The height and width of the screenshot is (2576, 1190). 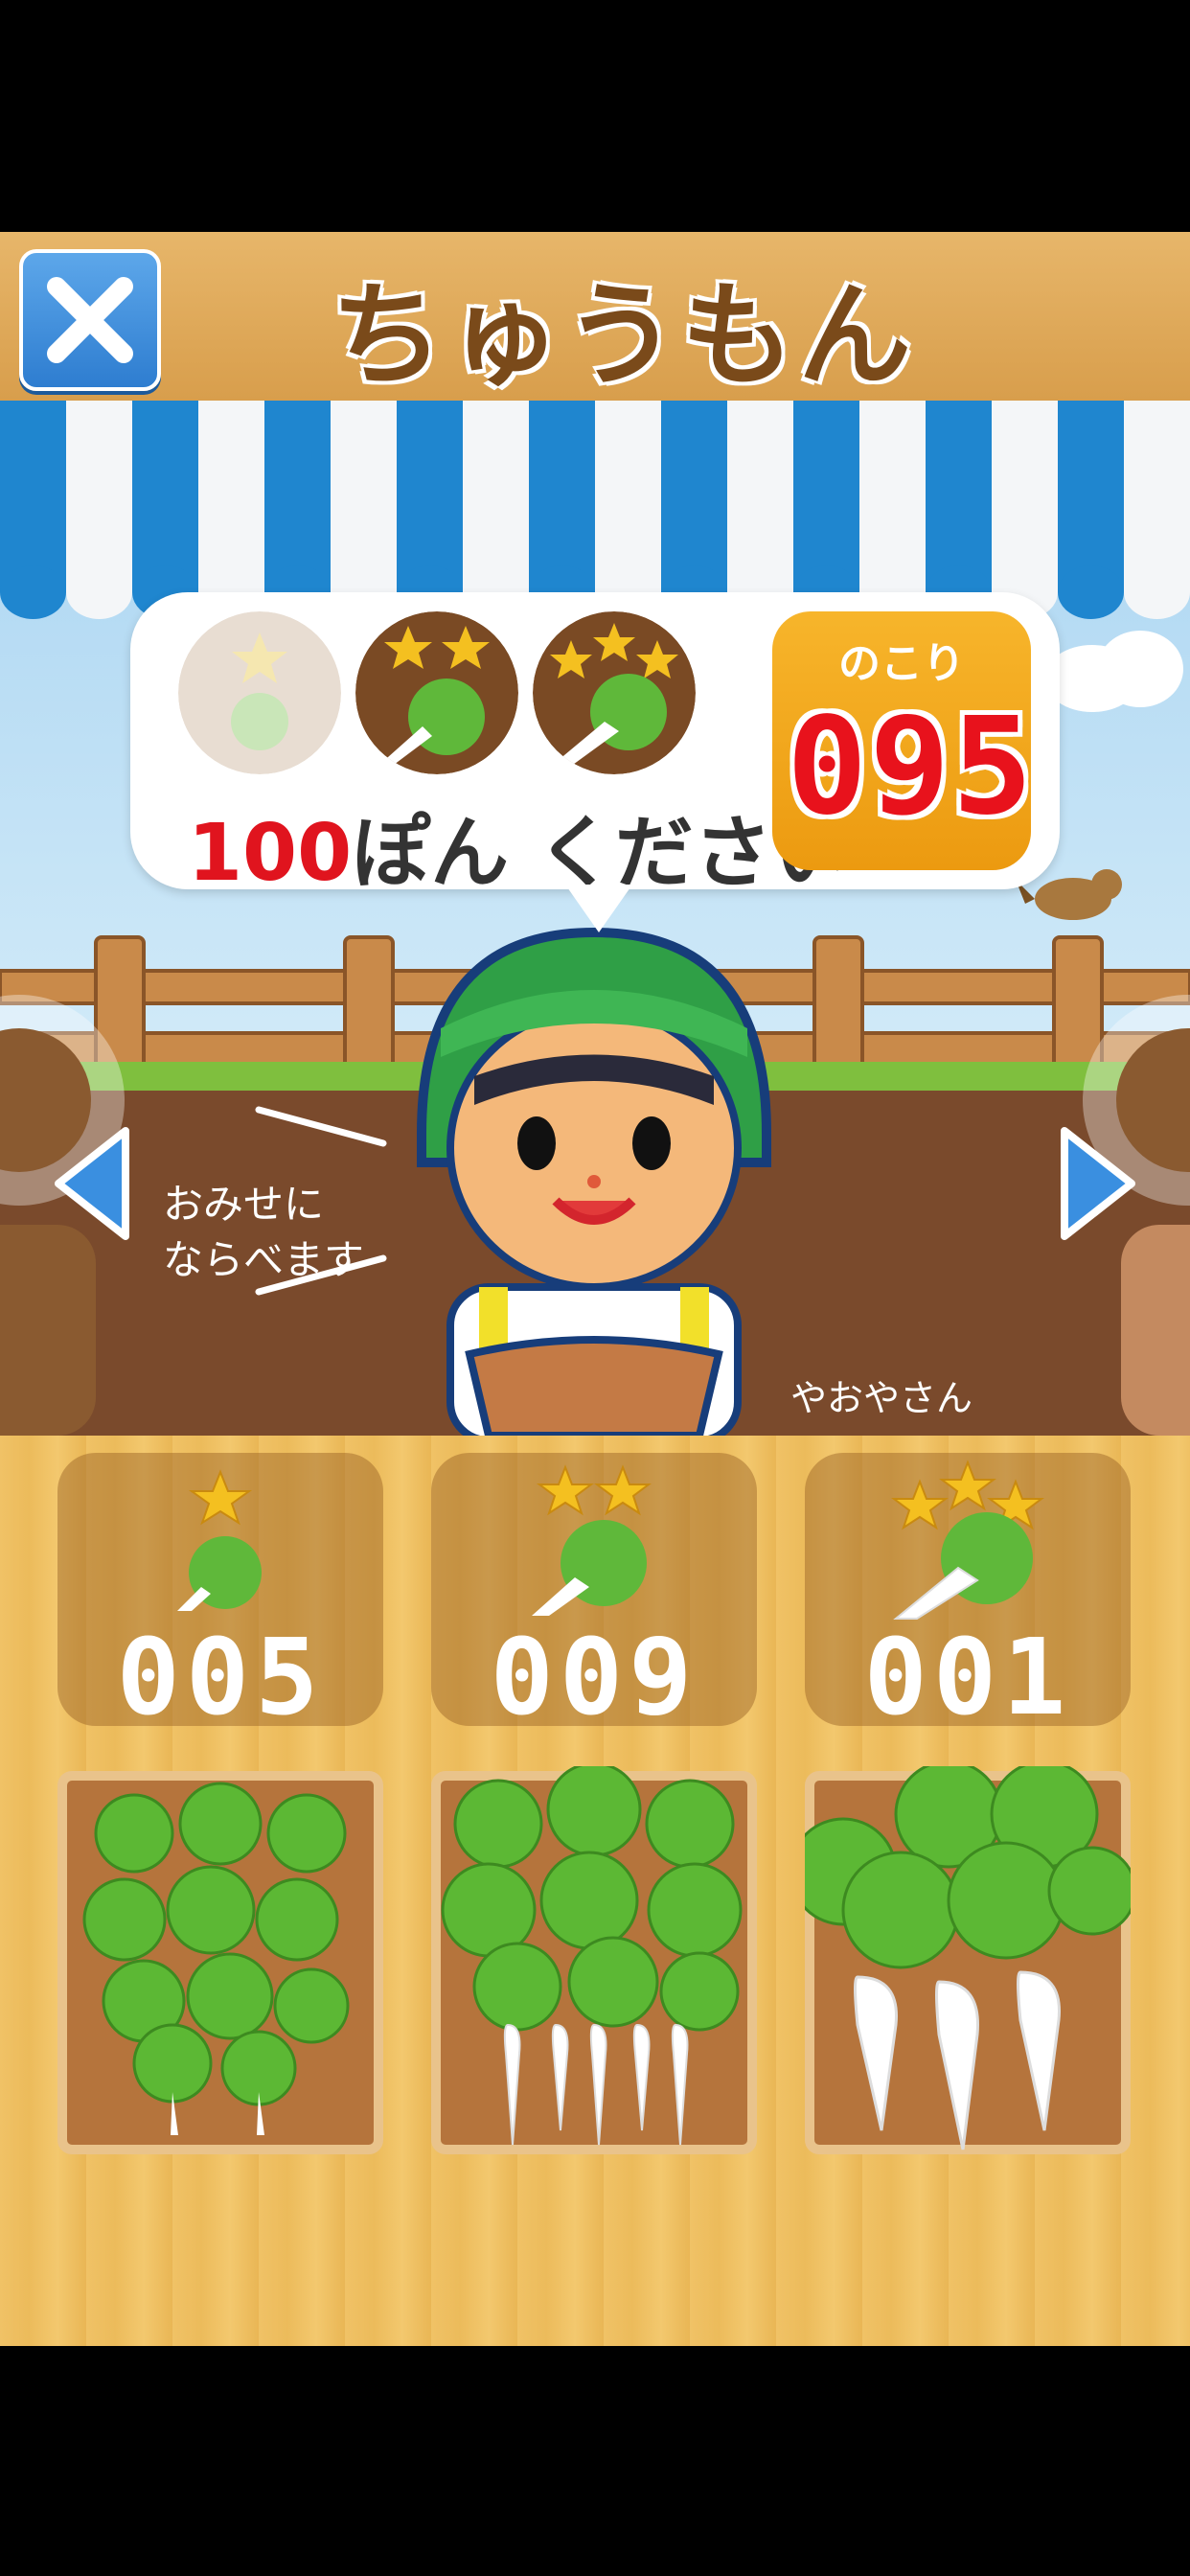 What do you see at coordinates (271, 853) in the screenshot?
I see `order-quantity: 100` at bounding box center [271, 853].